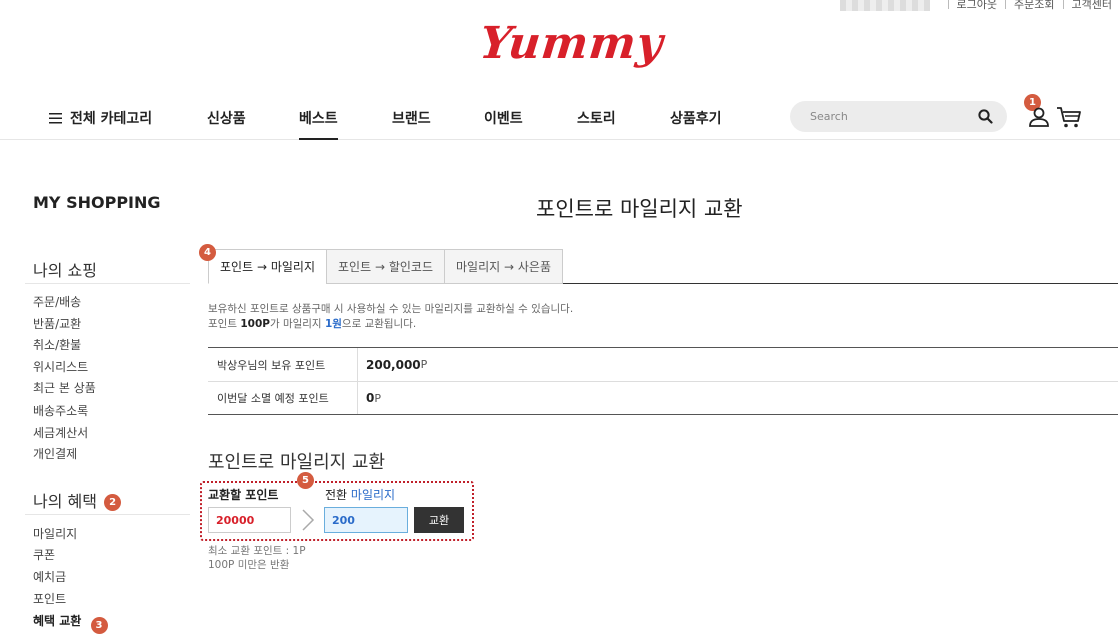 The height and width of the screenshot is (641, 1120). I want to click on from-points-label: 교환할 포인트, so click(243, 495).